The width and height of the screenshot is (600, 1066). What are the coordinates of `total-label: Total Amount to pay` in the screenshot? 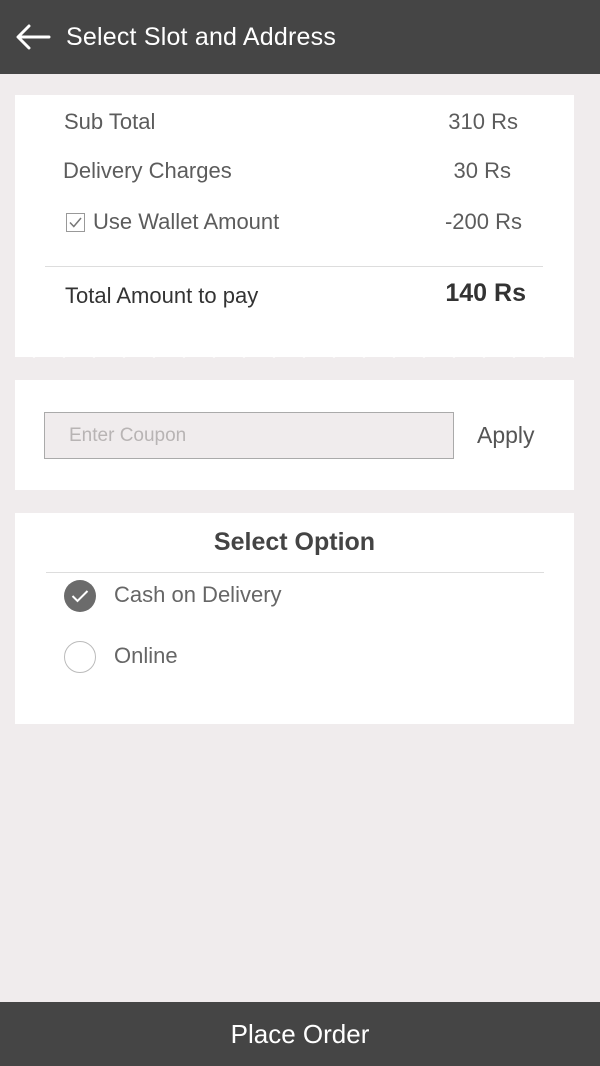 It's located at (162, 295).